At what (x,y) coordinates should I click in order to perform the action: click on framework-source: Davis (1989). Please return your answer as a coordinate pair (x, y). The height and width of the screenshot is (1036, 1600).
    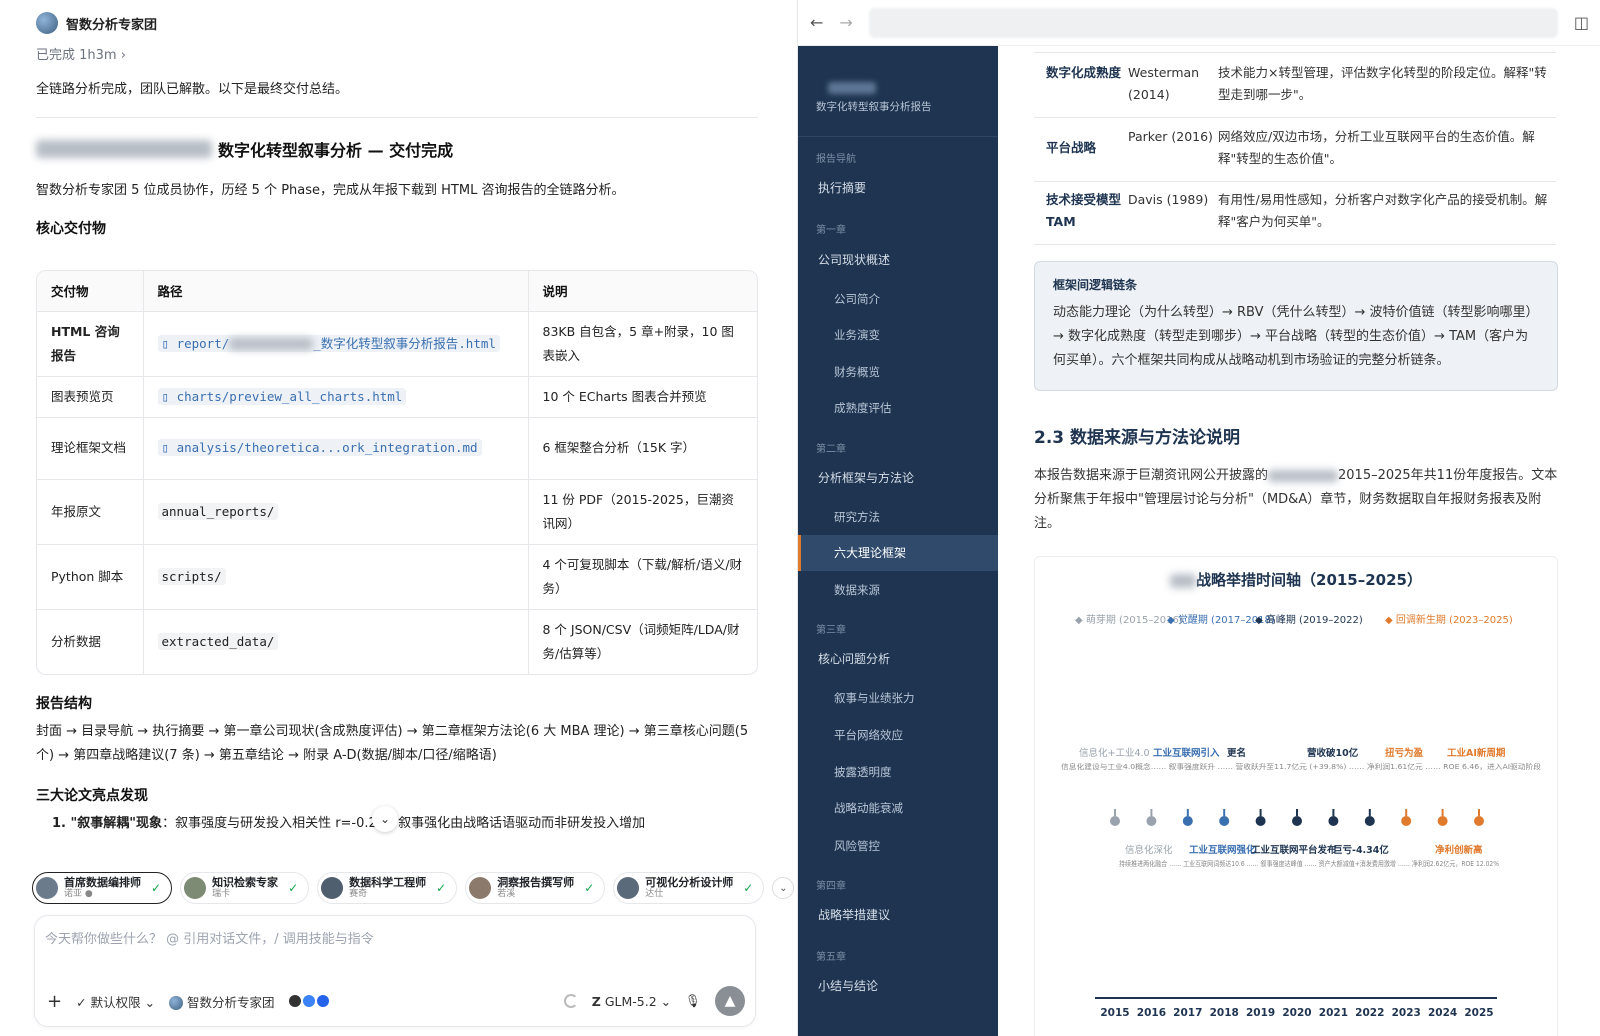
    Looking at the image, I should click on (1168, 199).